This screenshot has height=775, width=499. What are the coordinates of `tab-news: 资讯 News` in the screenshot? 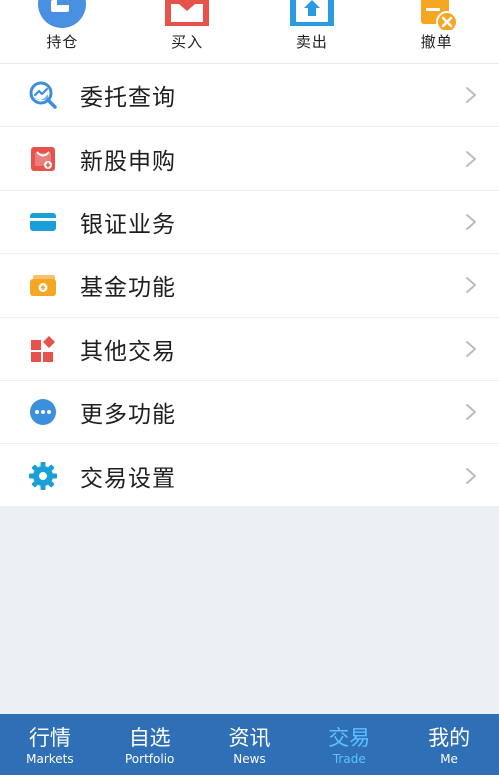 It's located at (250, 744).